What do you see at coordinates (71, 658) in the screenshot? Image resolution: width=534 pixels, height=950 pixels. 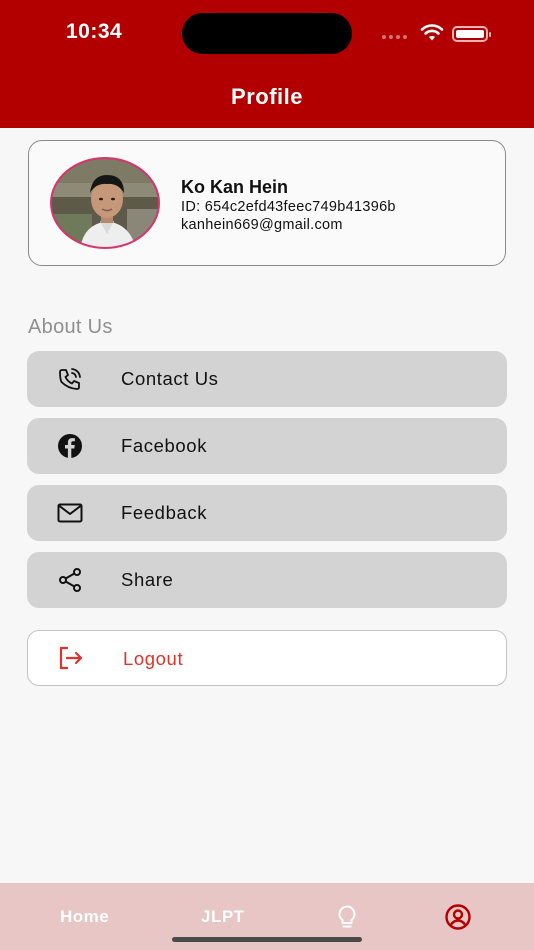 I see `logout-icon` at bounding box center [71, 658].